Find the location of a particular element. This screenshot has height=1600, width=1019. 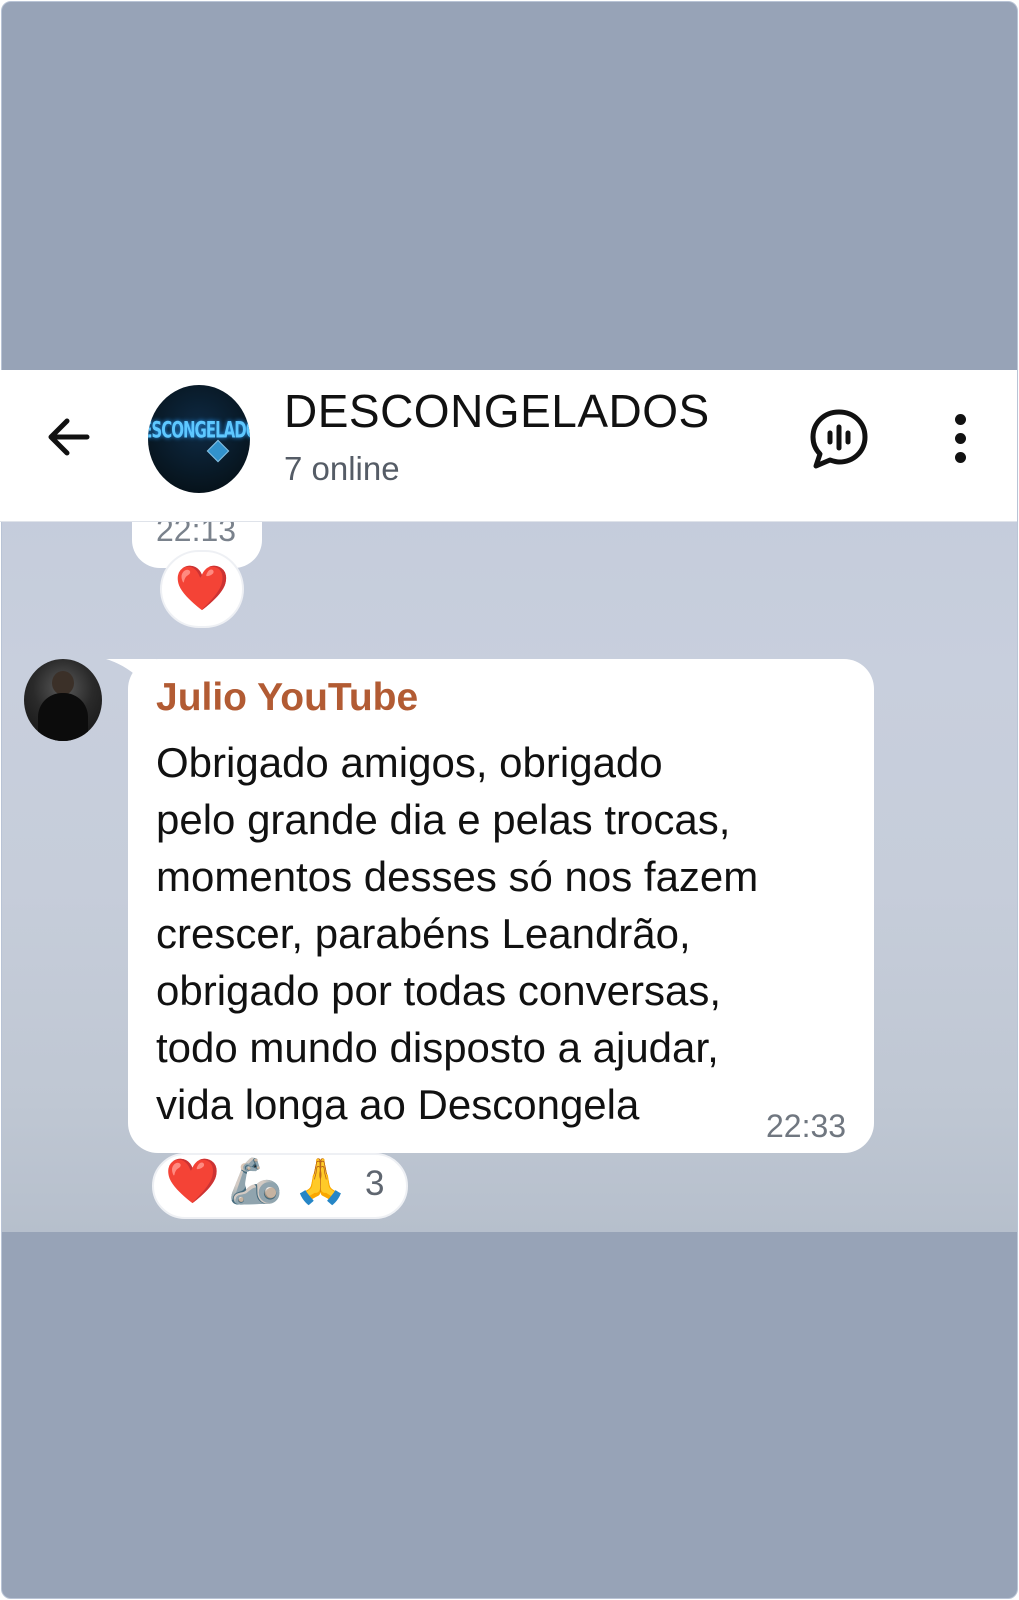

folded-hands-icon: 🙏 is located at coordinates (320, 1182).